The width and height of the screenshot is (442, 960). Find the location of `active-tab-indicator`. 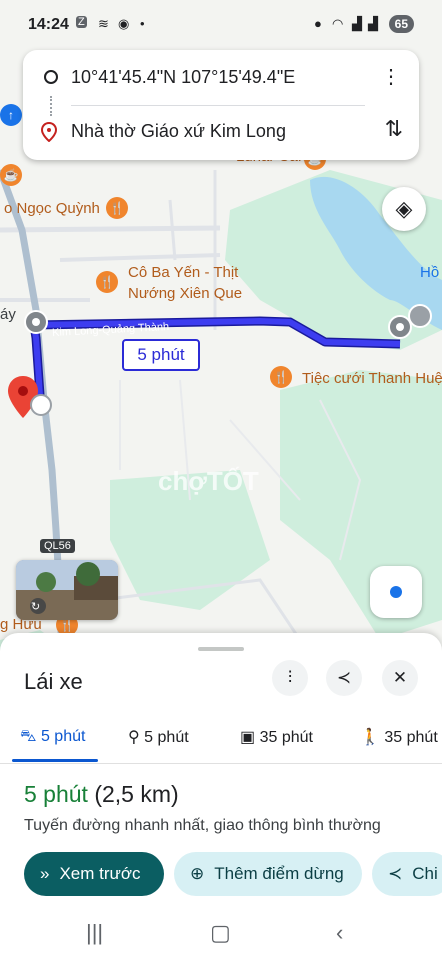

active-tab-indicator is located at coordinates (55, 760).